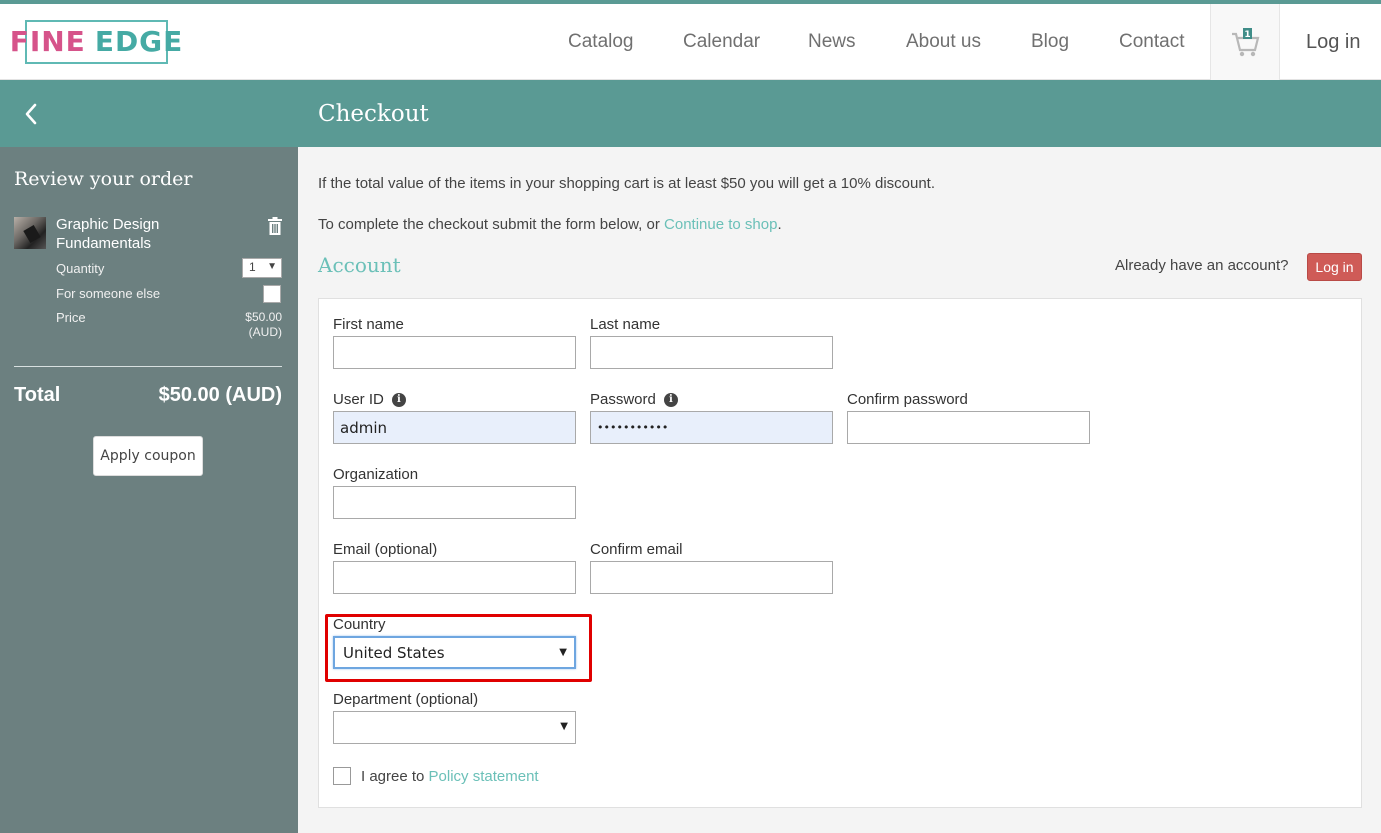 The image size is (1381, 833). What do you see at coordinates (484, 776) in the screenshot?
I see `policy-statement-link: Policy statement` at bounding box center [484, 776].